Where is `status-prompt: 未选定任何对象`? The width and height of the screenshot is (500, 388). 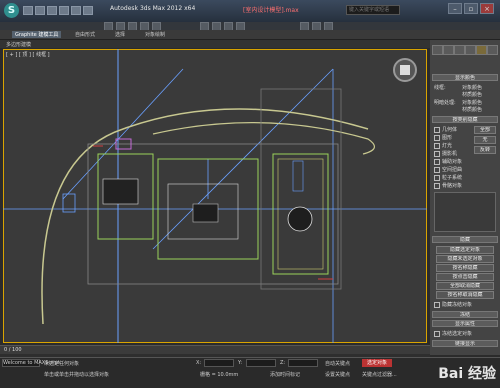
status-prompt: 未选定任何对象 is located at coordinates (62, 364).